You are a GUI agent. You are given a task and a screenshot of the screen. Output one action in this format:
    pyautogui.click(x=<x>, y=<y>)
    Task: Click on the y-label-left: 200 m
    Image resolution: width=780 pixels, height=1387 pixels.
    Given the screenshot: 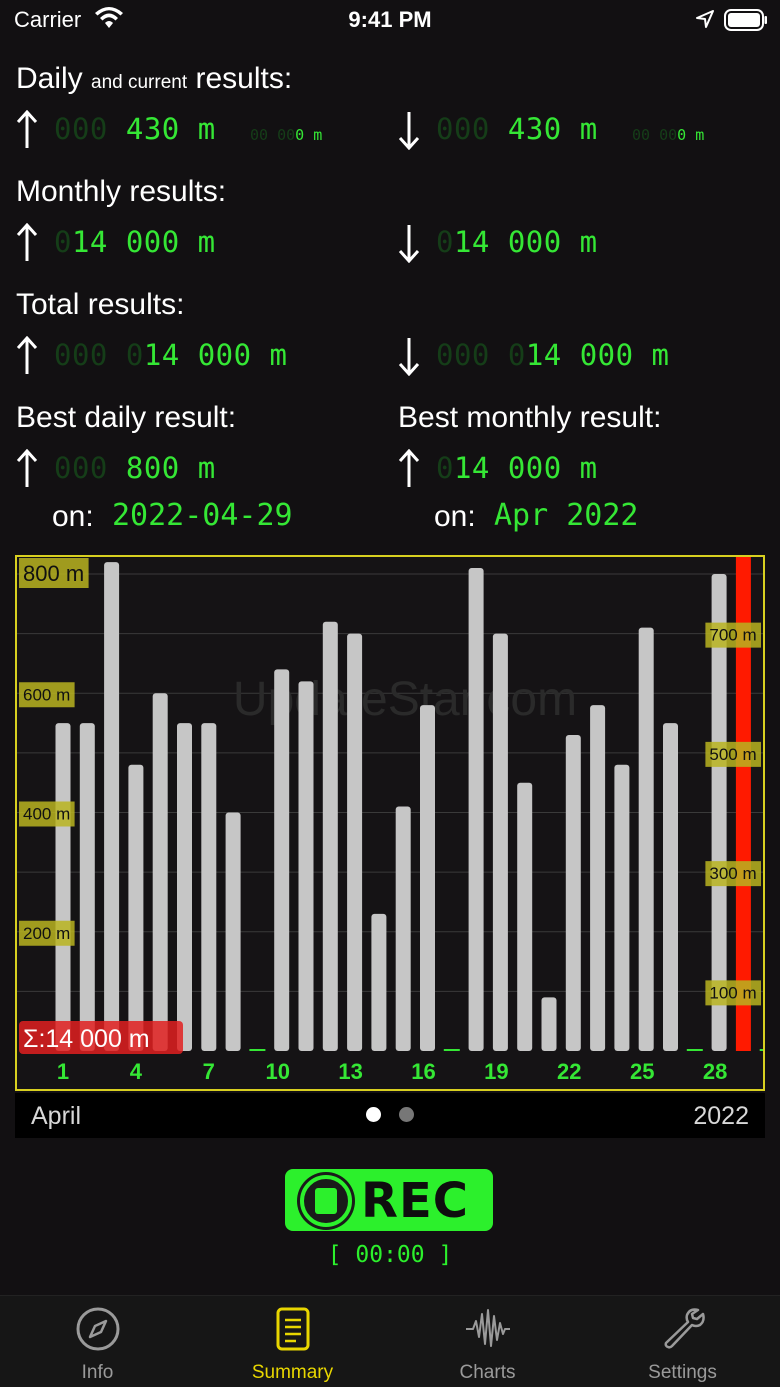 What is the action you would take?
    pyautogui.click(x=46, y=933)
    